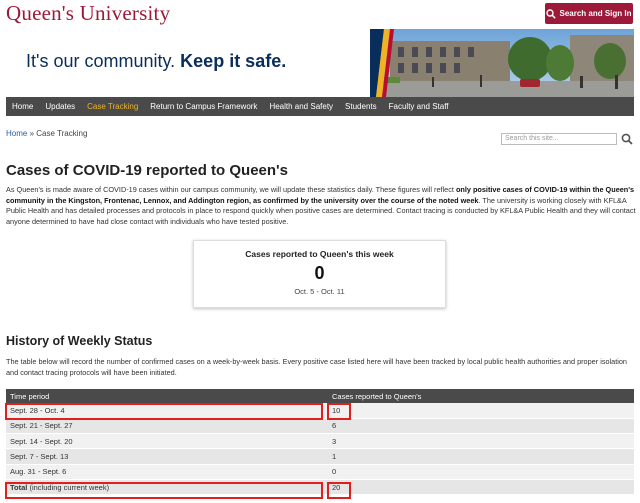  I want to click on slogan-plain: It's our community., so click(101, 61).